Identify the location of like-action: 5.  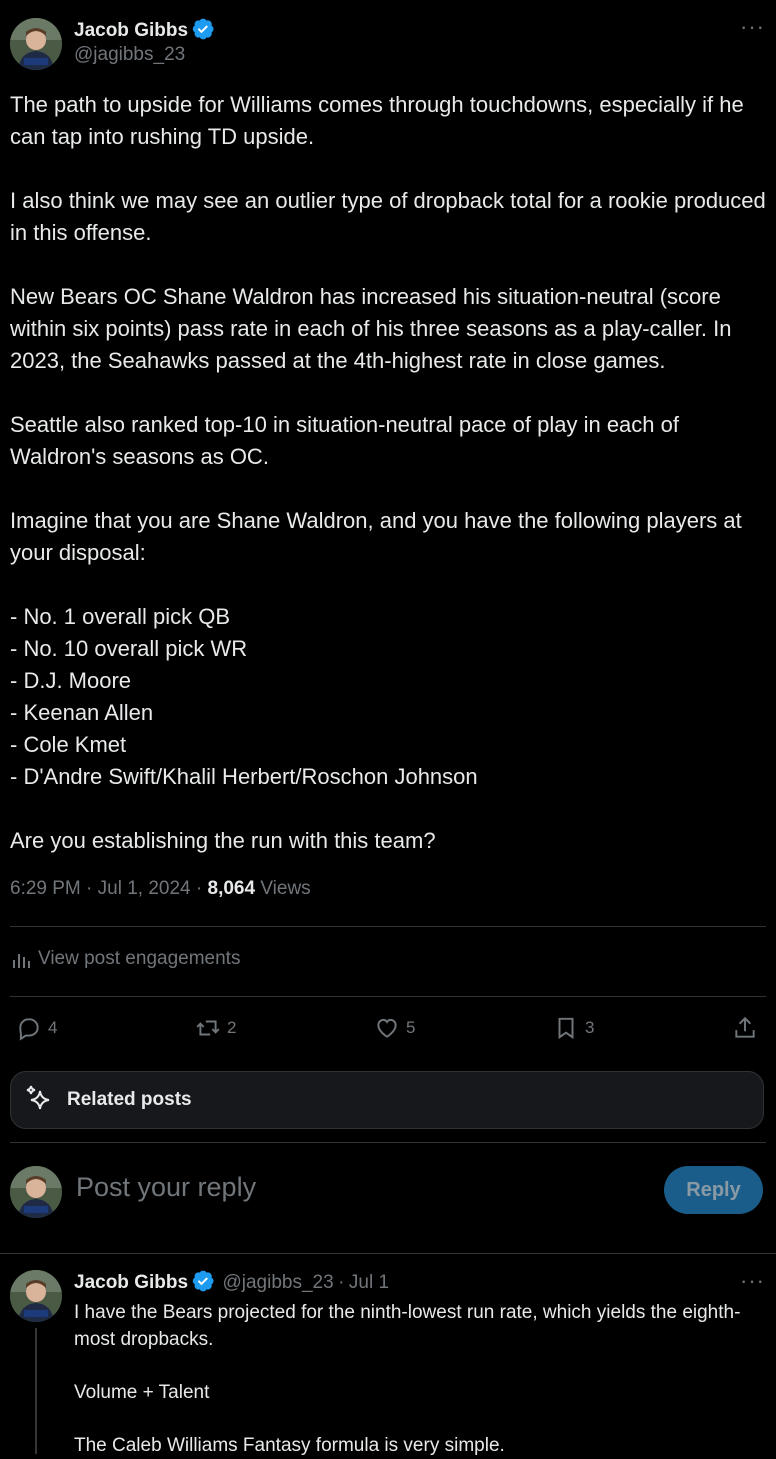
(394, 1028).